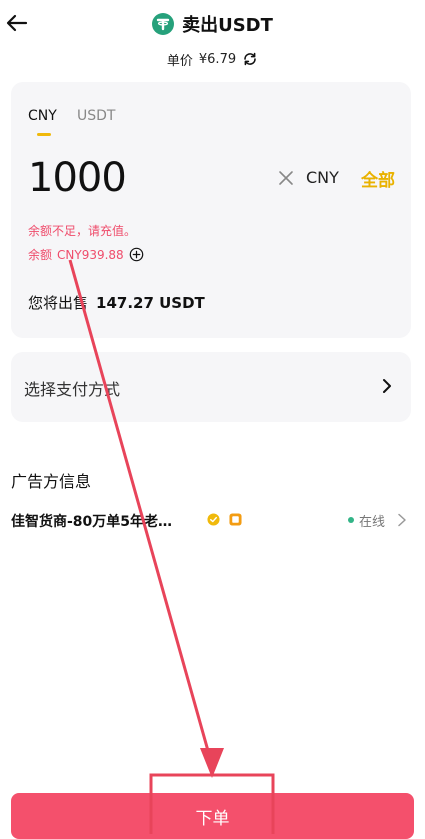 The image size is (425, 839). Describe the element at coordinates (378, 178) in the screenshot. I see `all-button: 全部` at that location.